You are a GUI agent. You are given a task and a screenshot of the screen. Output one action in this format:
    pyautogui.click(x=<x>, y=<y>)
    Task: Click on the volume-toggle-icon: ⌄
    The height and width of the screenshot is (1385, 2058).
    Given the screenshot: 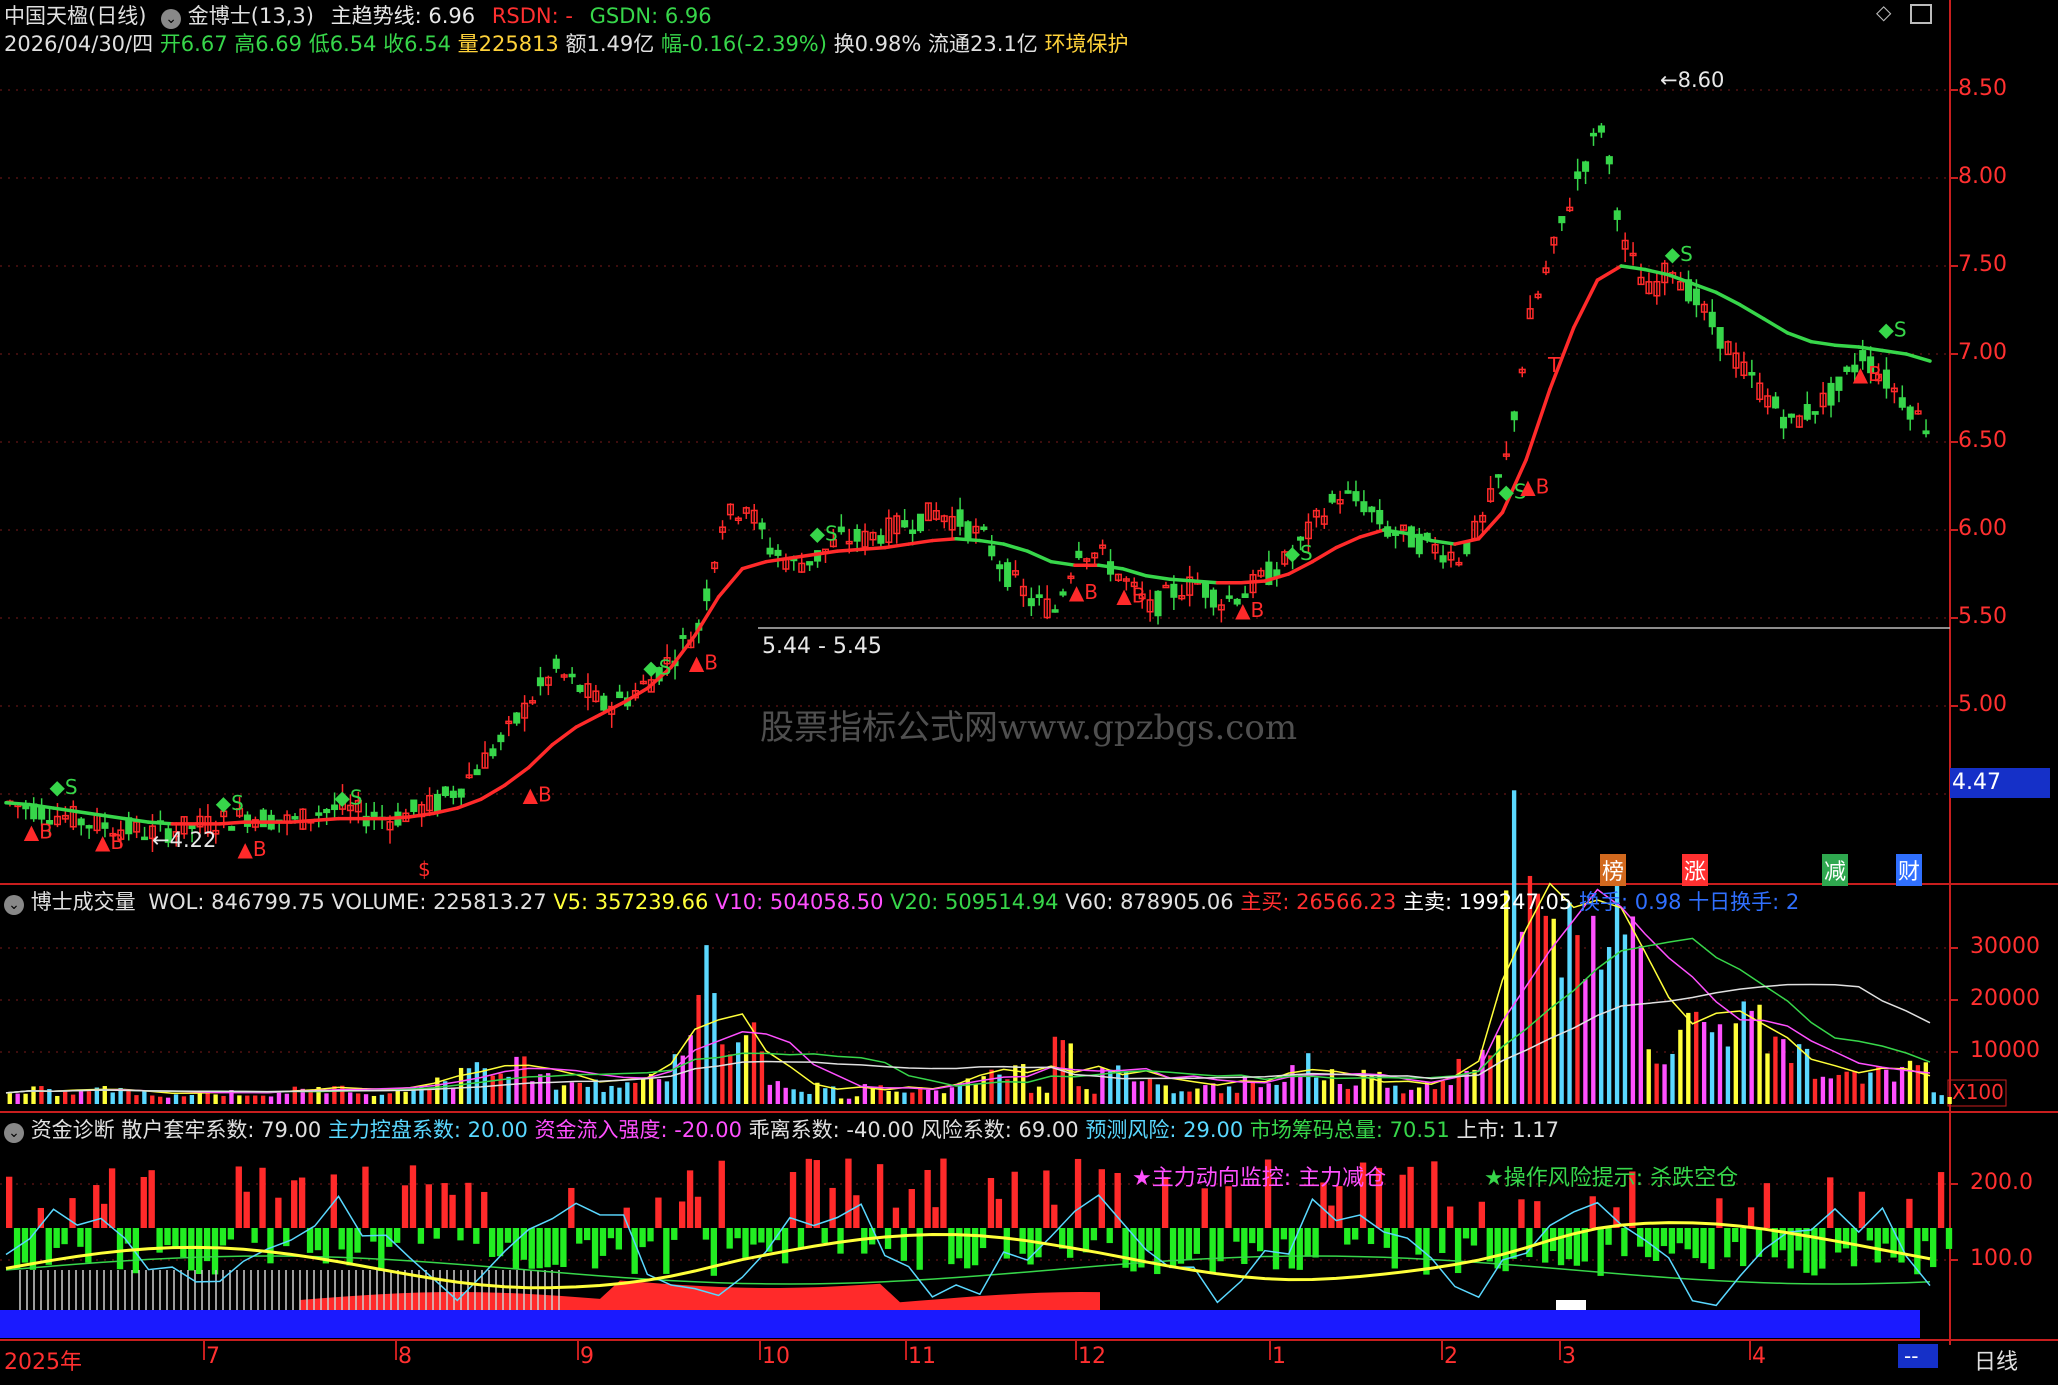 What is the action you would take?
    pyautogui.click(x=14, y=905)
    